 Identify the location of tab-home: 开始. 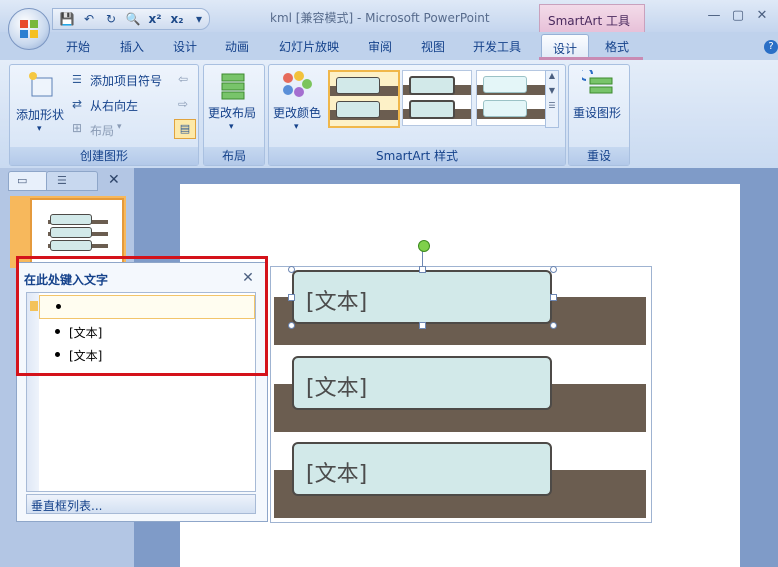
(78, 48).